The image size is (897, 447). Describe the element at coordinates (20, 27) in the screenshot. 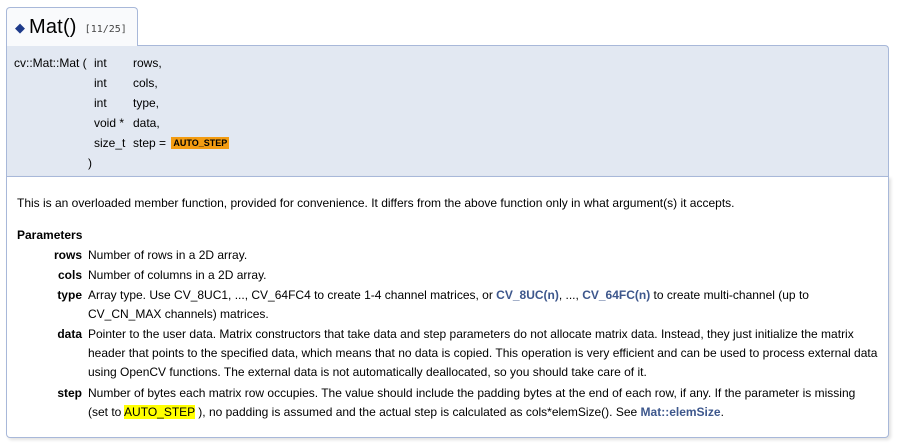

I see `diamond-icon: ◆` at that location.